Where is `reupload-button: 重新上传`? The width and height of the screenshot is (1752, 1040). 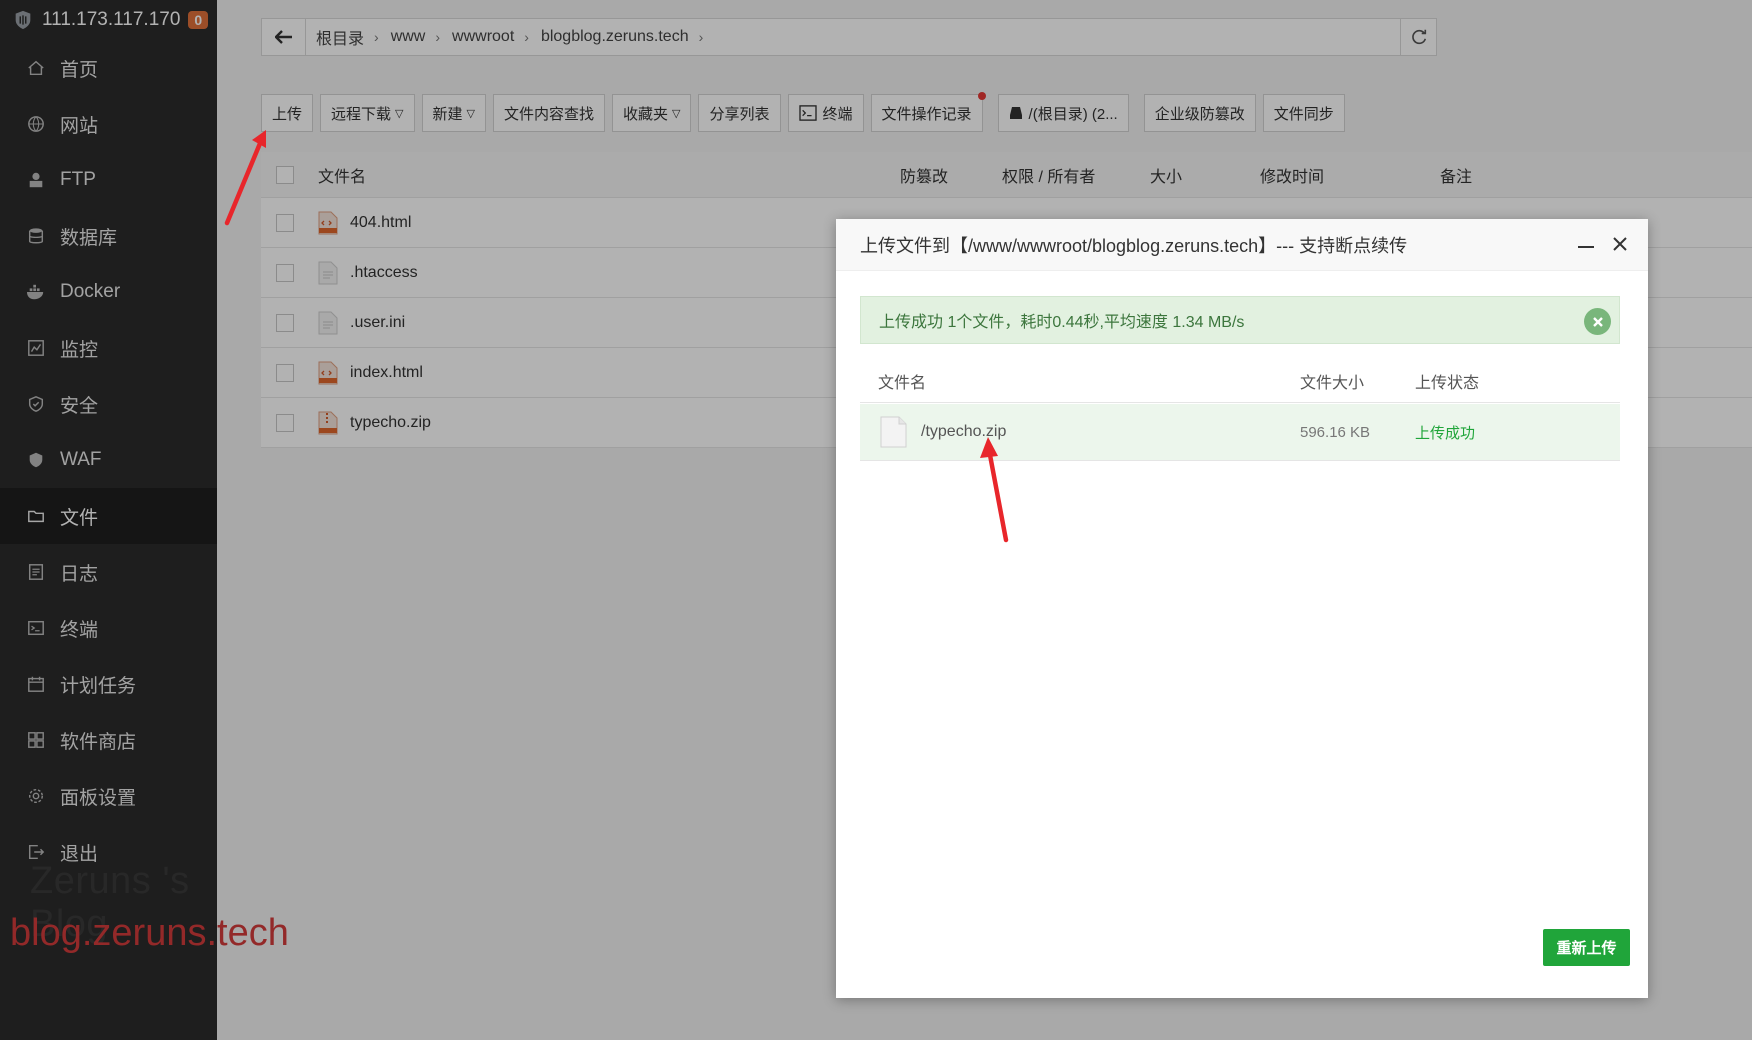 reupload-button: 重新上传 is located at coordinates (1586, 947).